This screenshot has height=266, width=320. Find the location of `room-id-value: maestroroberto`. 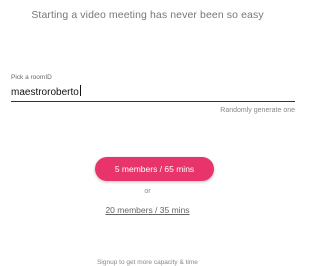

room-id-value: maestroroberto is located at coordinates (45, 92).